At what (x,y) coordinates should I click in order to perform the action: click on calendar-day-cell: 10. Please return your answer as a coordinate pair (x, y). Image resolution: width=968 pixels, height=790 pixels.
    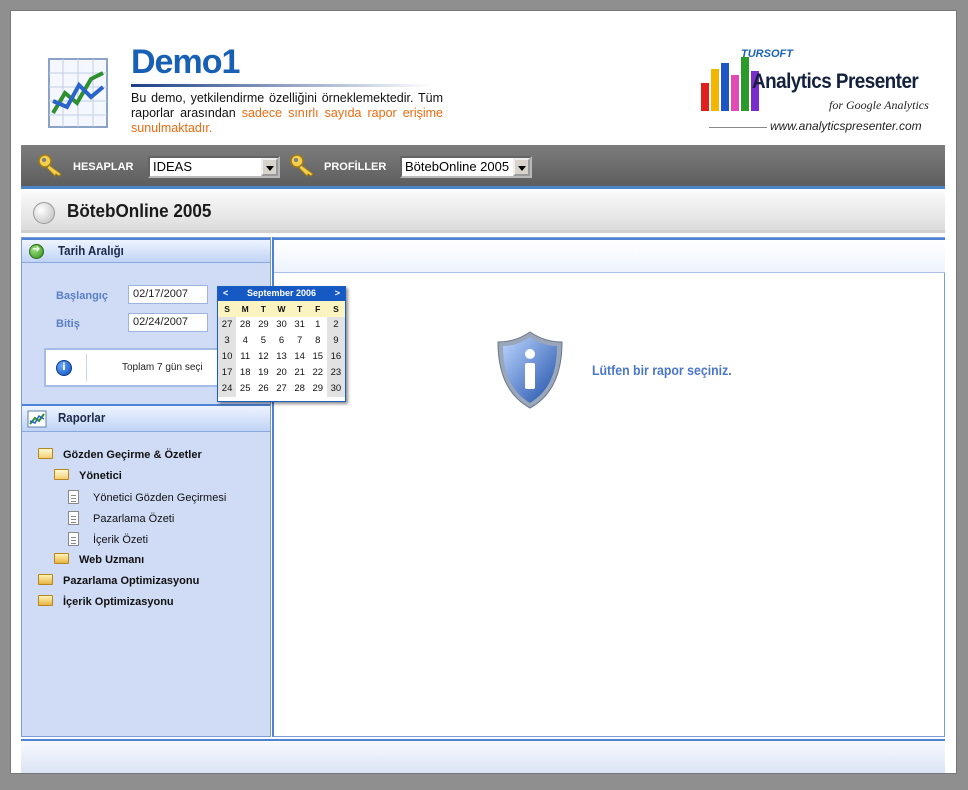
    Looking at the image, I should click on (227, 357).